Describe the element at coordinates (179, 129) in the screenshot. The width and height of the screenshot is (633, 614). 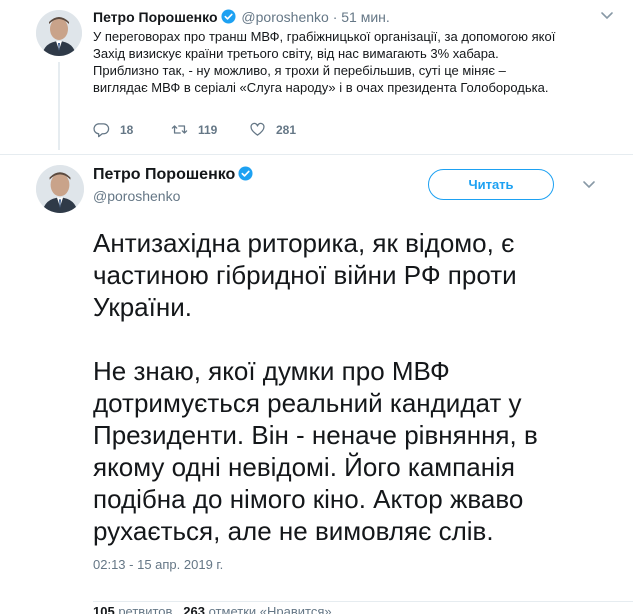
I see `retweet-icon` at that location.